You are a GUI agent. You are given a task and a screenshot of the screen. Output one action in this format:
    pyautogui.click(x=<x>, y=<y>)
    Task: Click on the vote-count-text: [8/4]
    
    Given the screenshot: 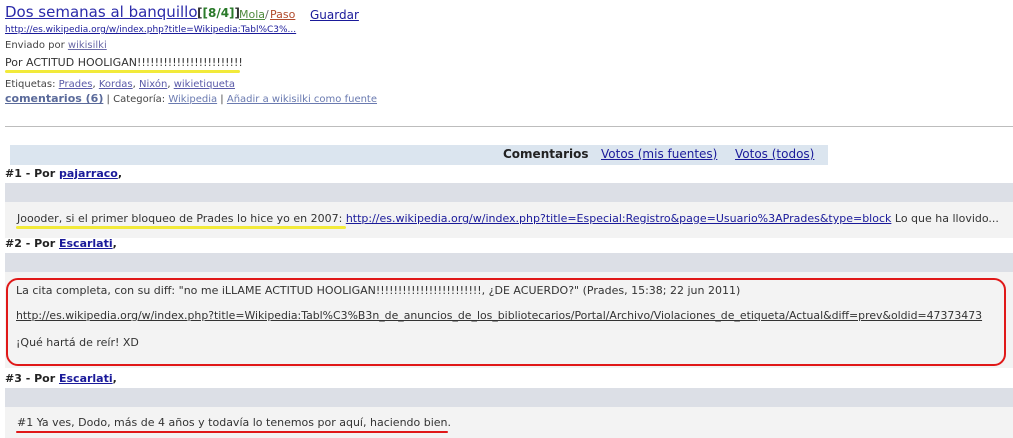 What is the action you would take?
    pyautogui.click(x=218, y=13)
    